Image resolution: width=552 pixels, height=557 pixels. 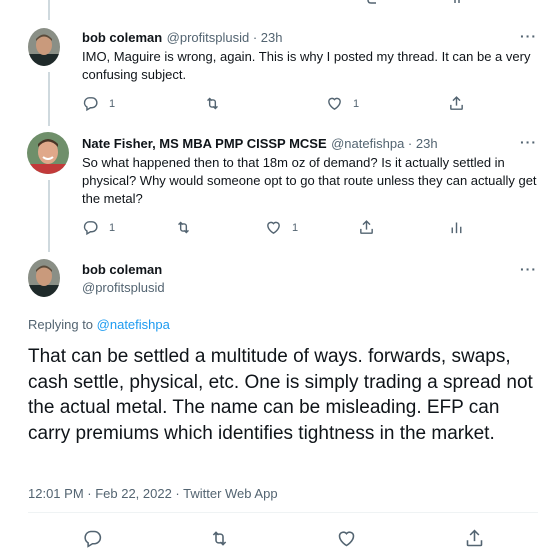 I want to click on analytics-icon, so click(x=456, y=228).